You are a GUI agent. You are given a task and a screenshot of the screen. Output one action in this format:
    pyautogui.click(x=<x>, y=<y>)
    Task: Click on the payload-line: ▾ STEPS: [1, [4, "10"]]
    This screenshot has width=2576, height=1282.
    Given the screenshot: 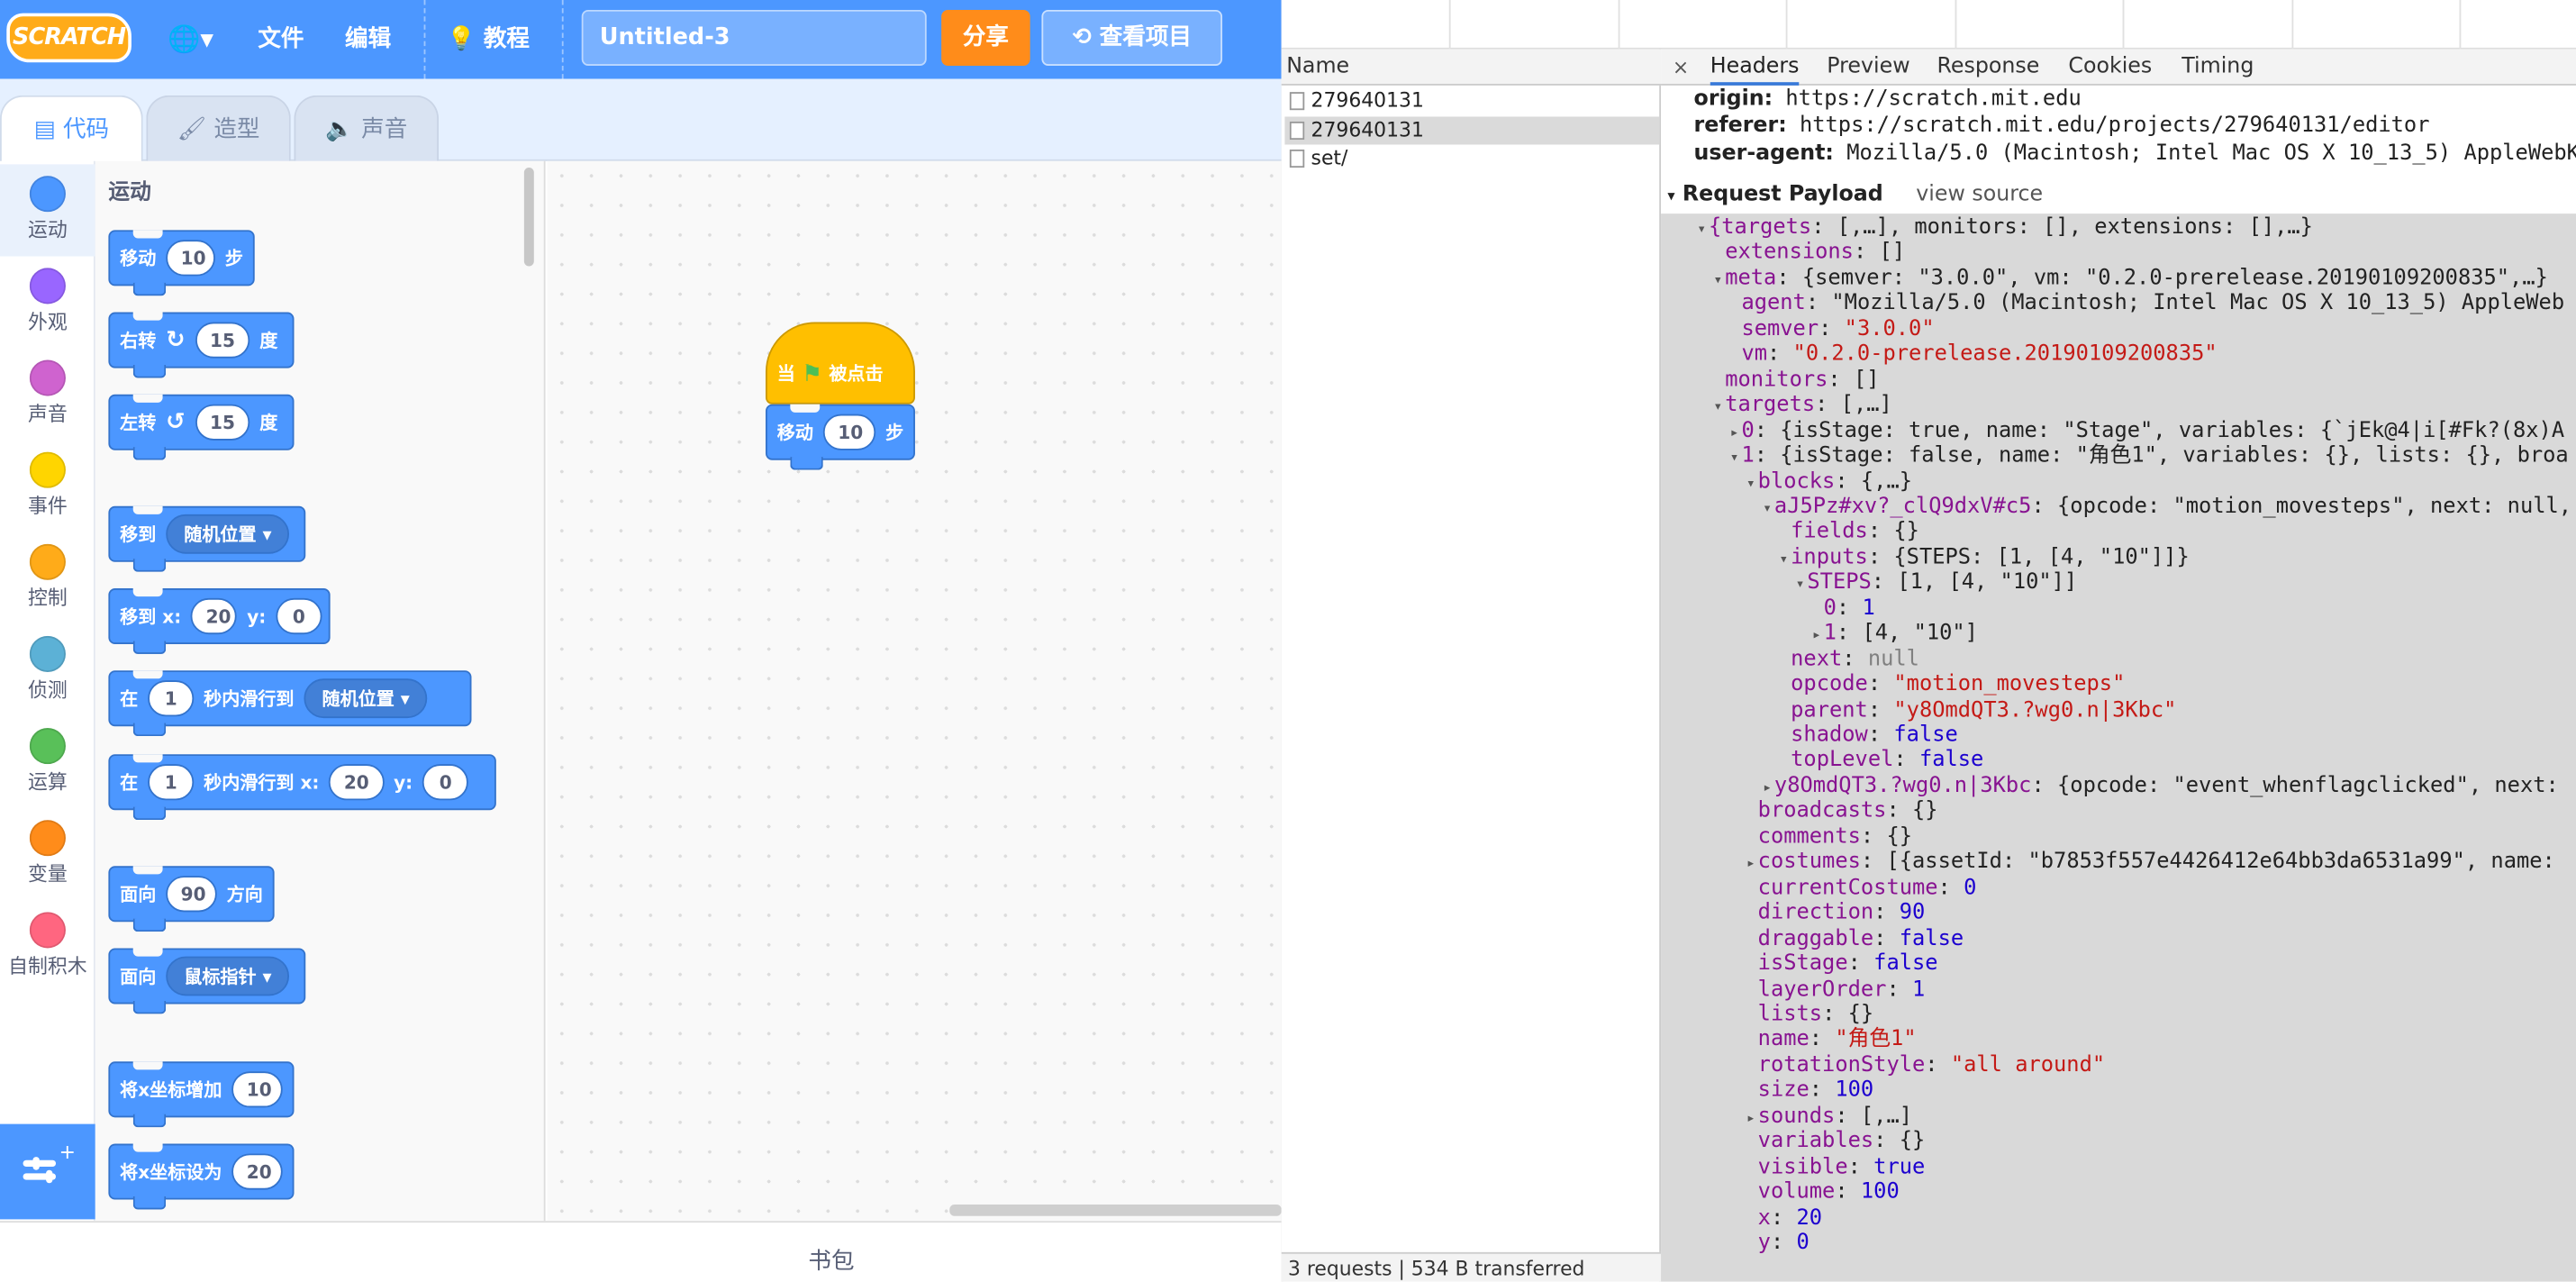 What is the action you would take?
    pyautogui.click(x=1937, y=585)
    